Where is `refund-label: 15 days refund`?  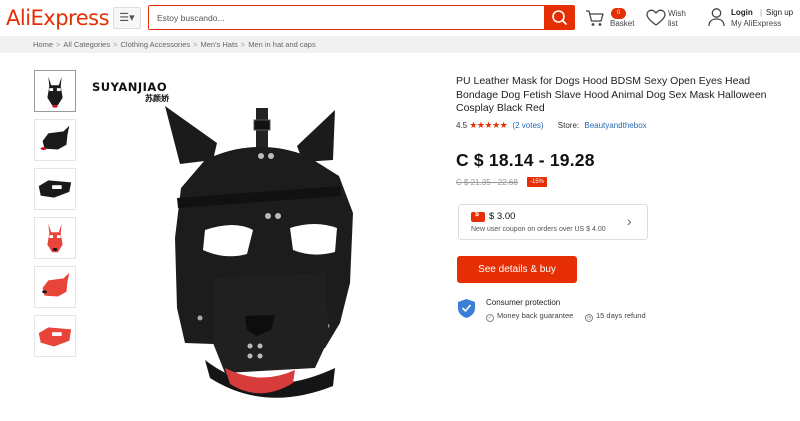 refund-label: 15 days refund is located at coordinates (621, 315).